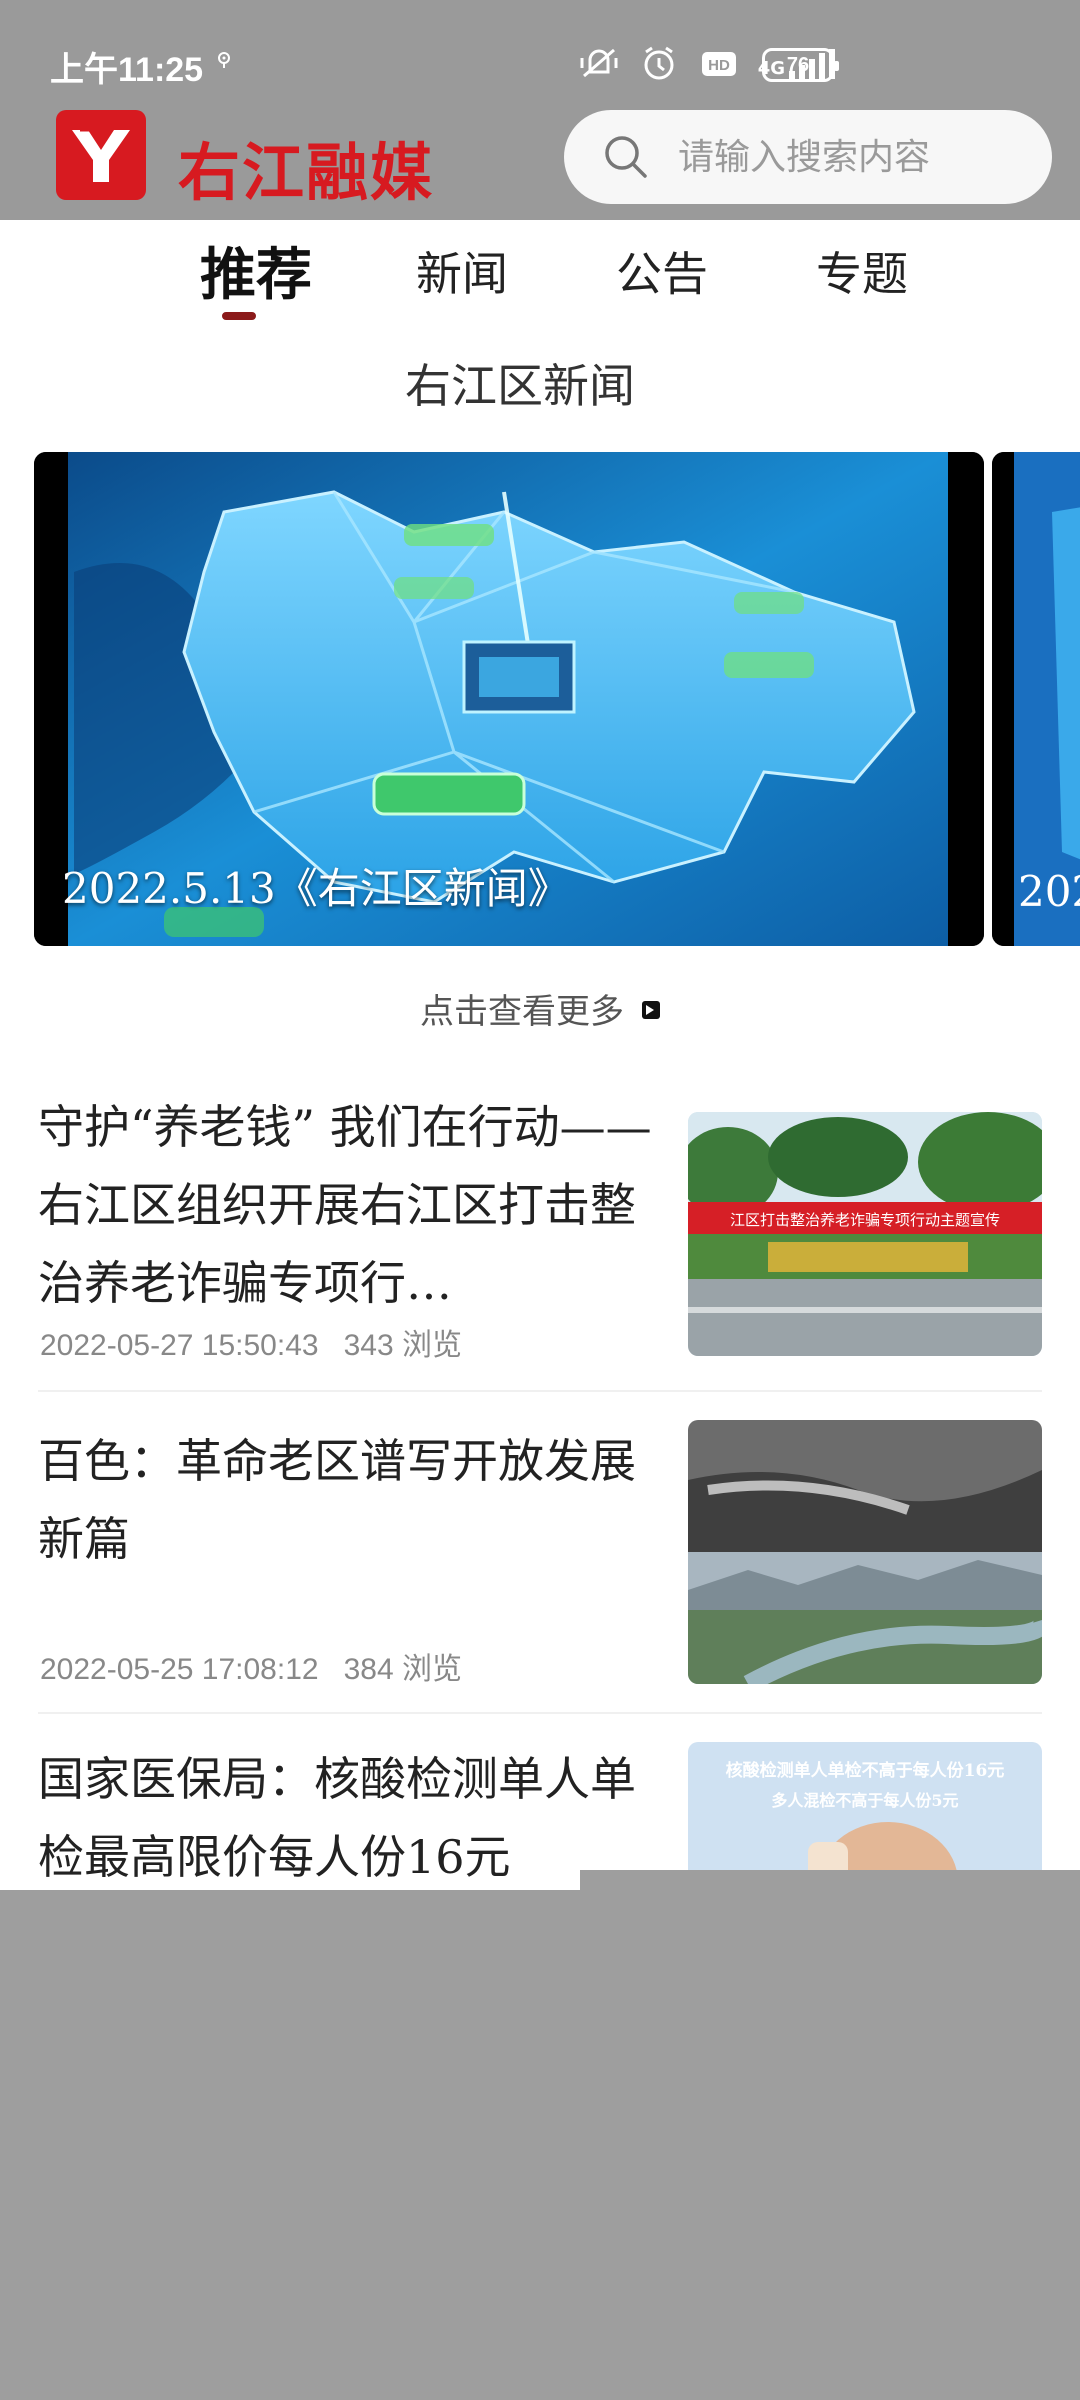 This screenshot has width=1080, height=2400. What do you see at coordinates (662, 271) in the screenshot?
I see `tab-announcements: 公告` at bounding box center [662, 271].